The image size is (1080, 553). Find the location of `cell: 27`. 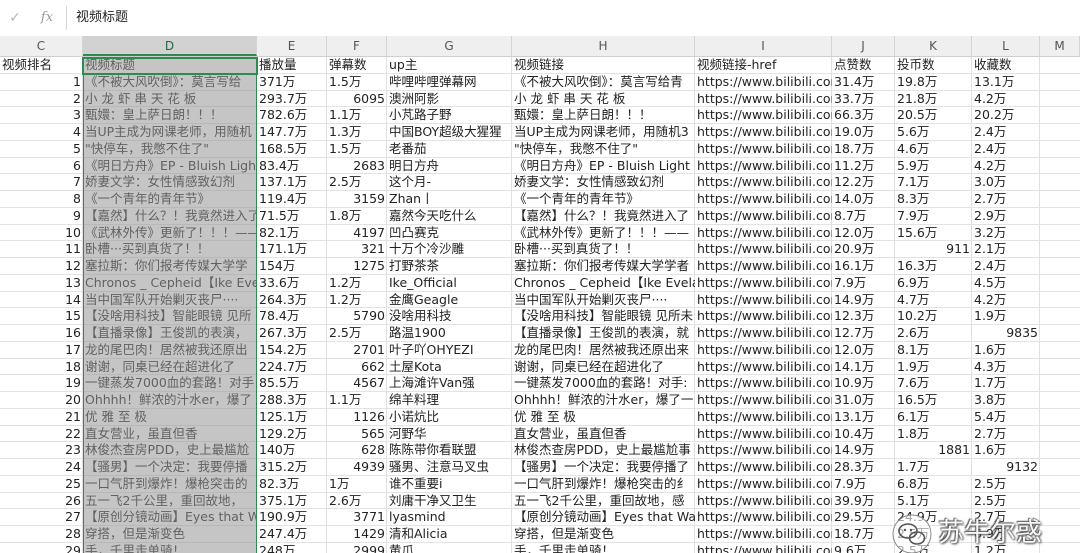

cell: 27 is located at coordinates (41, 517).